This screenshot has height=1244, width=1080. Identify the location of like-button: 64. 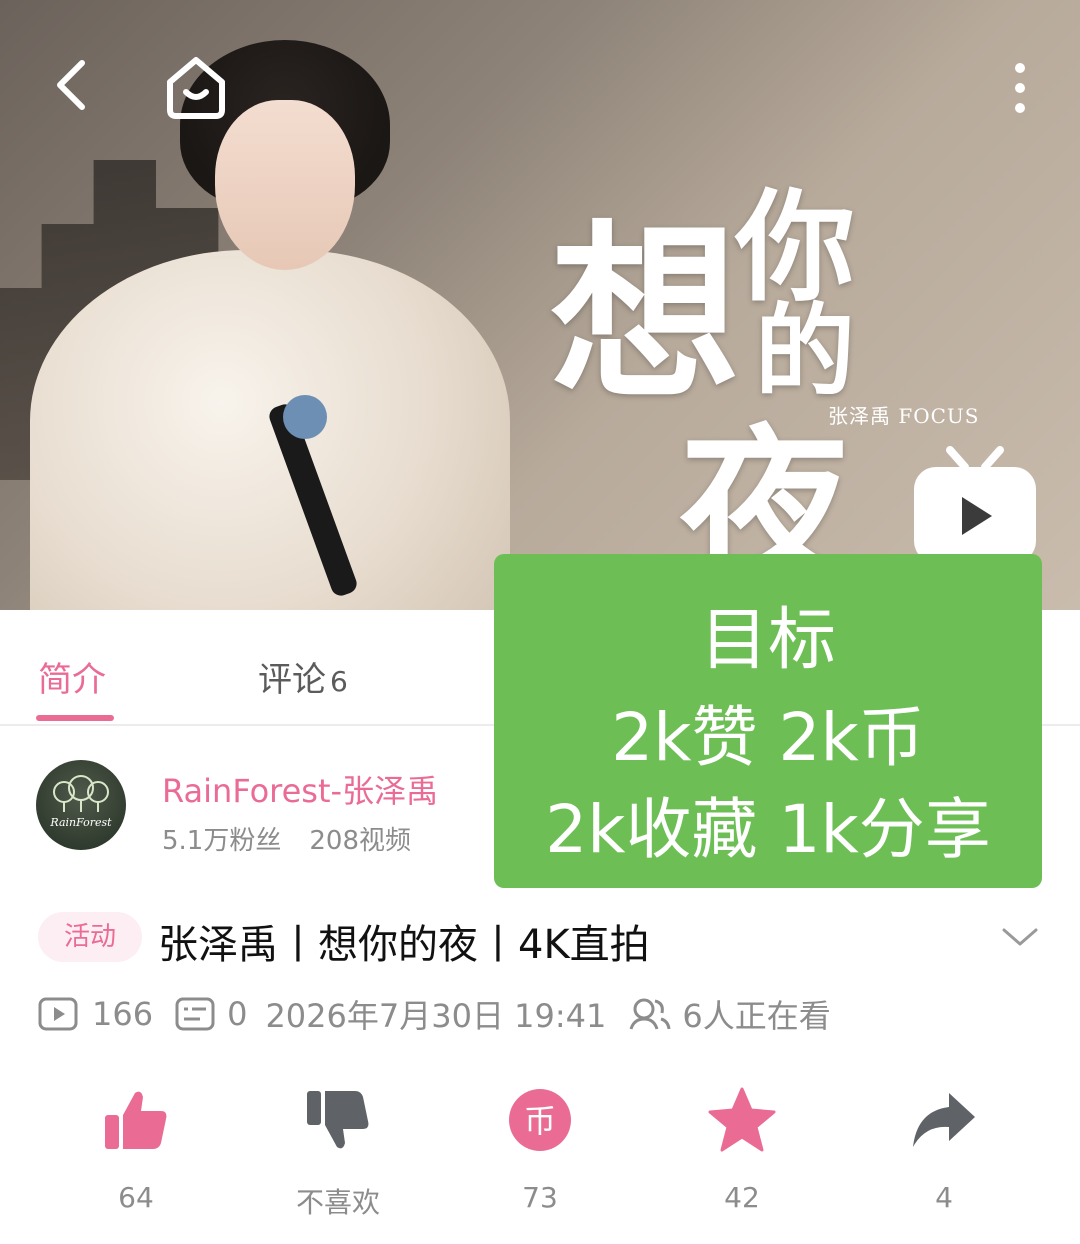
(136, 1149).